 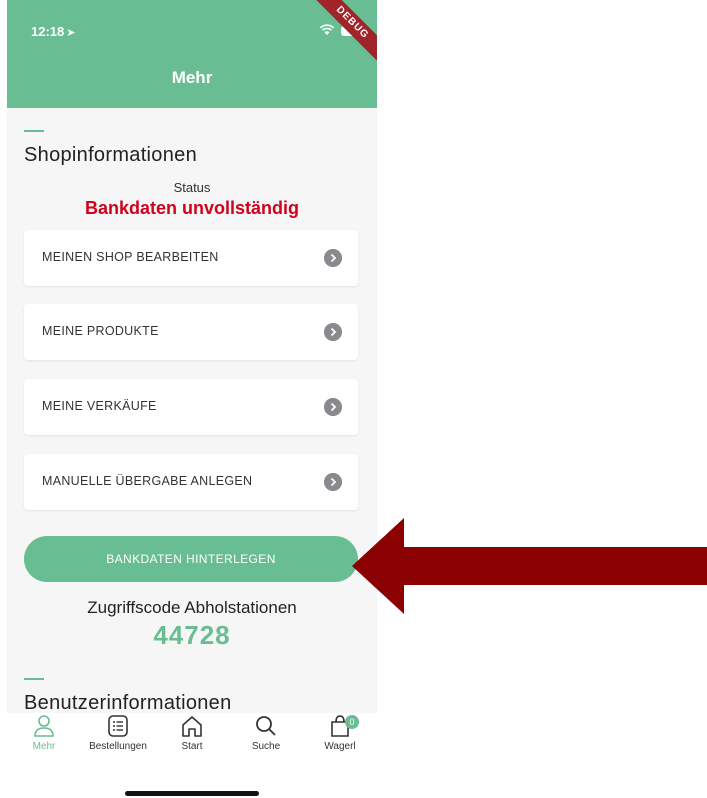 I want to click on menu-item-label: MEINEN SHOP BEARBEITEN, so click(x=130, y=257).